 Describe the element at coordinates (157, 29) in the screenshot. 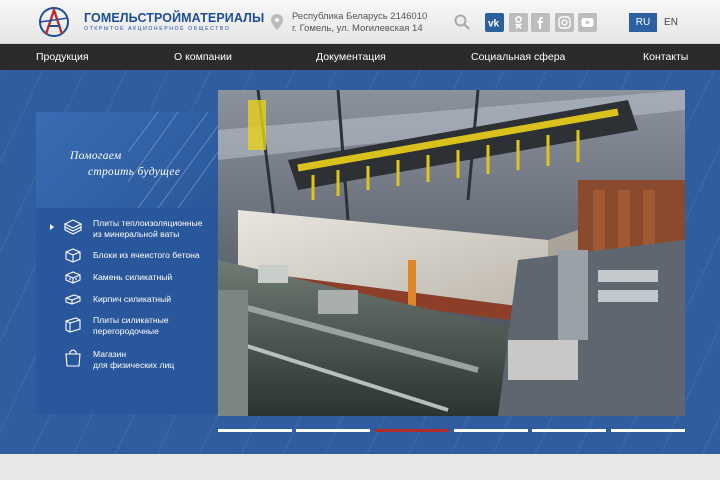

I see `brand-subtitle: ОТКРЫТОЕ АКЦИОНЕРНОЕ ОБЩЕСТВО` at that location.